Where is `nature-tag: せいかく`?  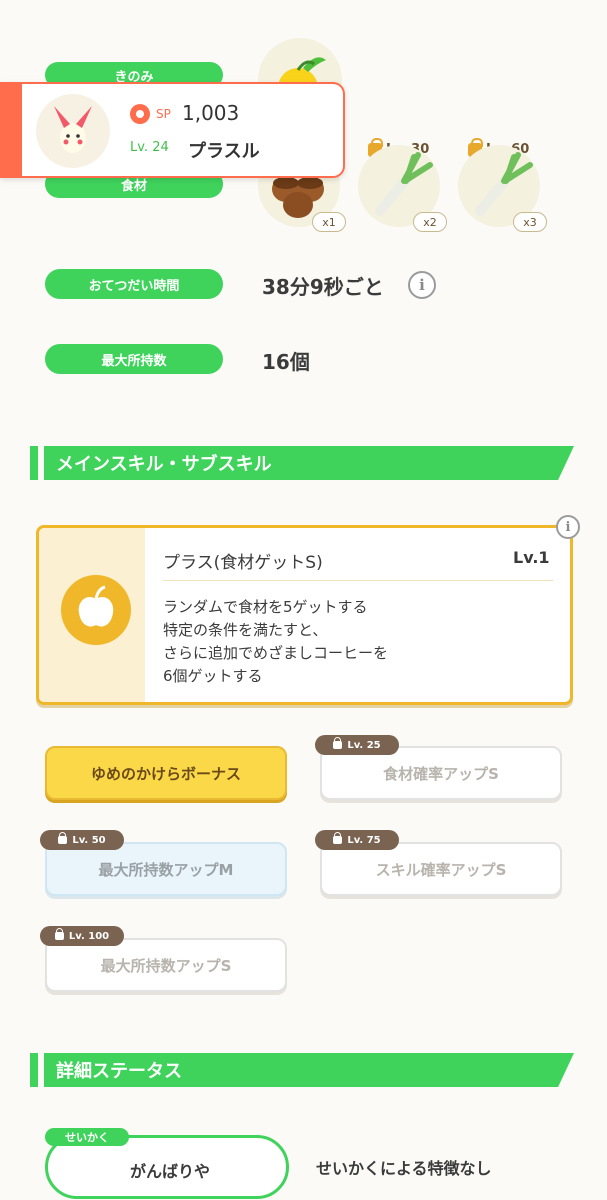 nature-tag: せいかく is located at coordinates (87, 1137).